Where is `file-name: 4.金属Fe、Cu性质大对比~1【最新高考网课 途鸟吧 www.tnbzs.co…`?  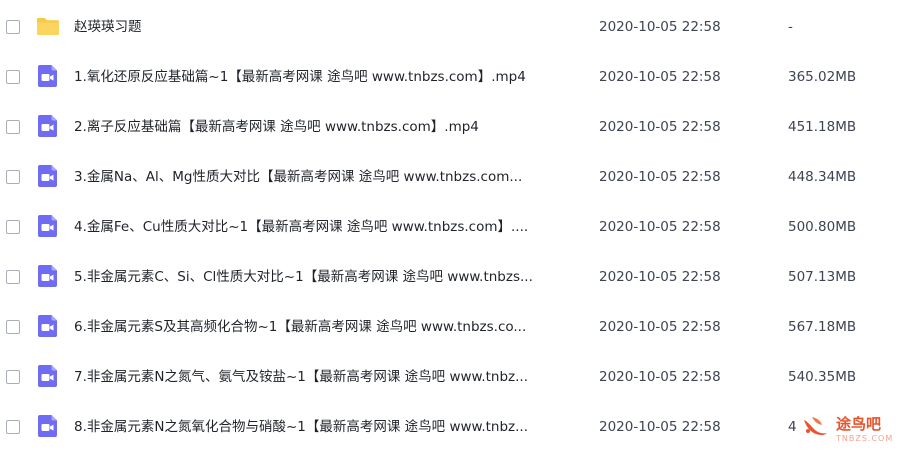 file-name: 4.金属Fe、Cu性质大对比~1【最新高考网课 途鸟吧 www.tnbzs.co… is located at coordinates (328, 227).